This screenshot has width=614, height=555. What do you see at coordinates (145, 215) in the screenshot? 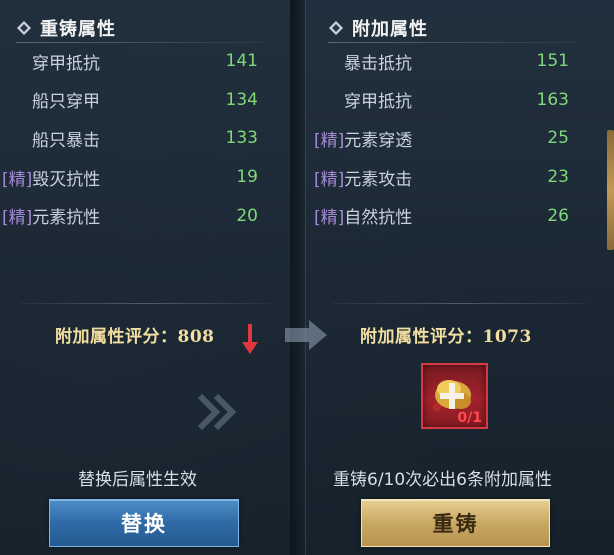
I see `attribute-row-refined: [精]元素抗性 20` at bounding box center [145, 215].